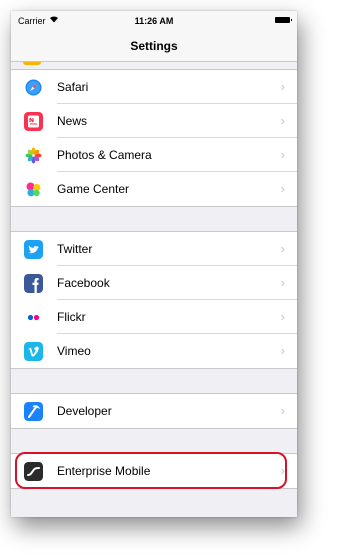  What do you see at coordinates (74, 351) in the screenshot?
I see `settings-row-label: Vimeo` at bounding box center [74, 351].